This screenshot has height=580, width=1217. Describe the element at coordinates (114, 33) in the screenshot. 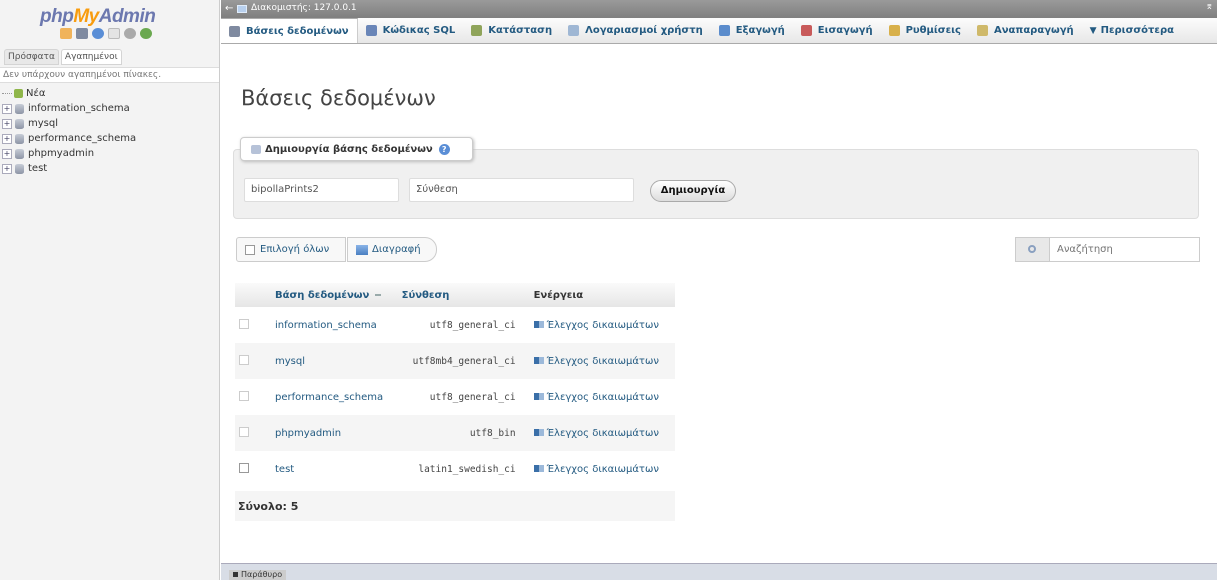

I see `docs-icon` at that location.